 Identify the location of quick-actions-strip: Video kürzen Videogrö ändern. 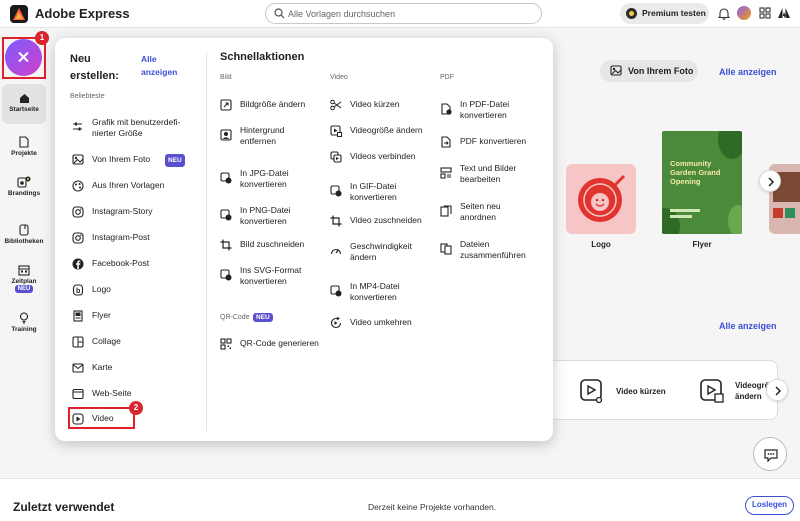
(659, 390).